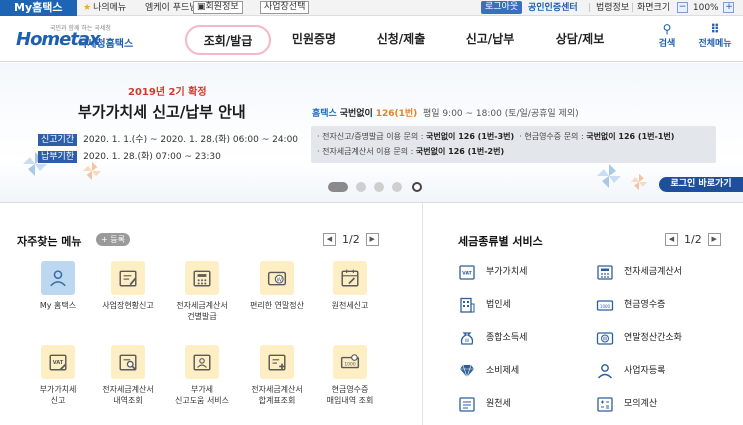  Describe the element at coordinates (715, 44) in the screenshot. I see `all-menu-label: 전체메뉴` at that location.